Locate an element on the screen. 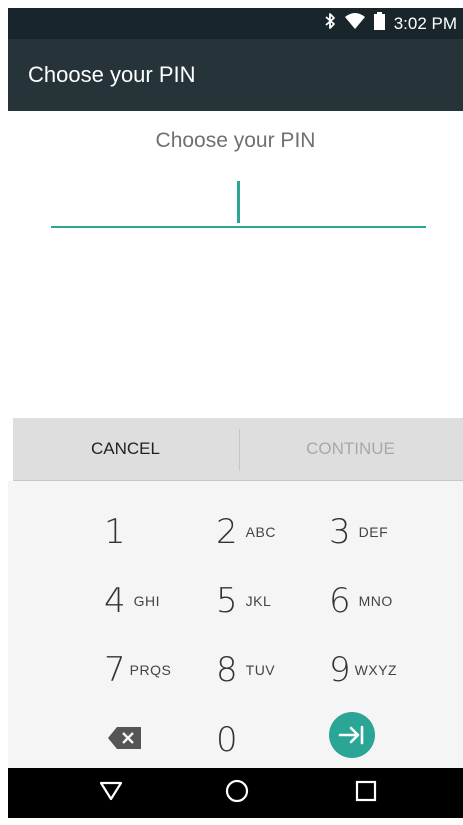 The image size is (463, 825). status-bar: 3:02 PM is located at coordinates (235, 23).